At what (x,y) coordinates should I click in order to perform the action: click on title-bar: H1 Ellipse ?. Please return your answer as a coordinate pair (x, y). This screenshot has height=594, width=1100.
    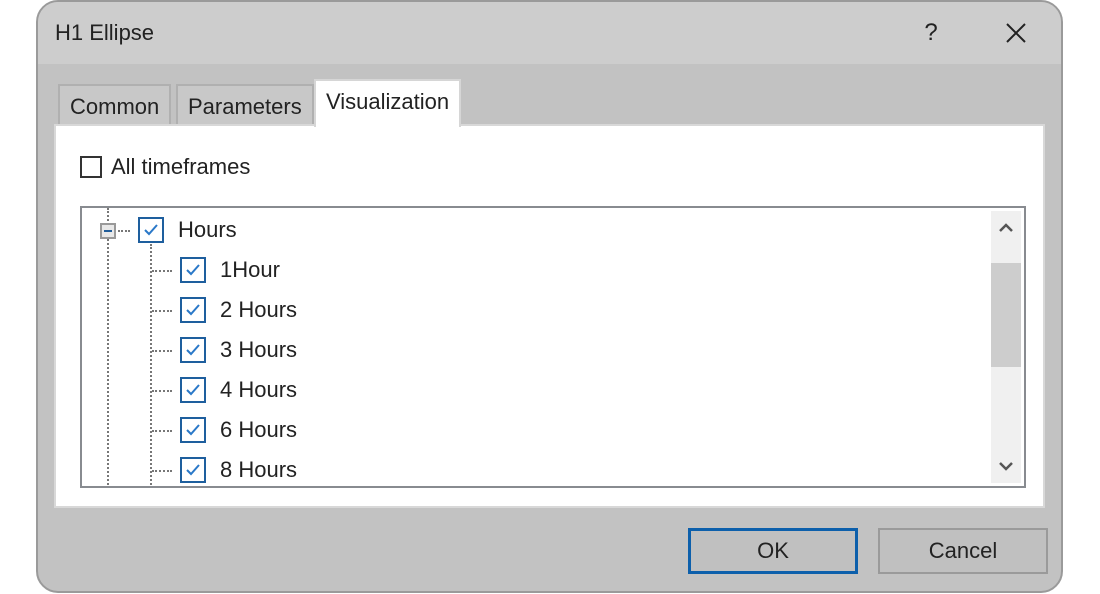
    Looking at the image, I should click on (549, 33).